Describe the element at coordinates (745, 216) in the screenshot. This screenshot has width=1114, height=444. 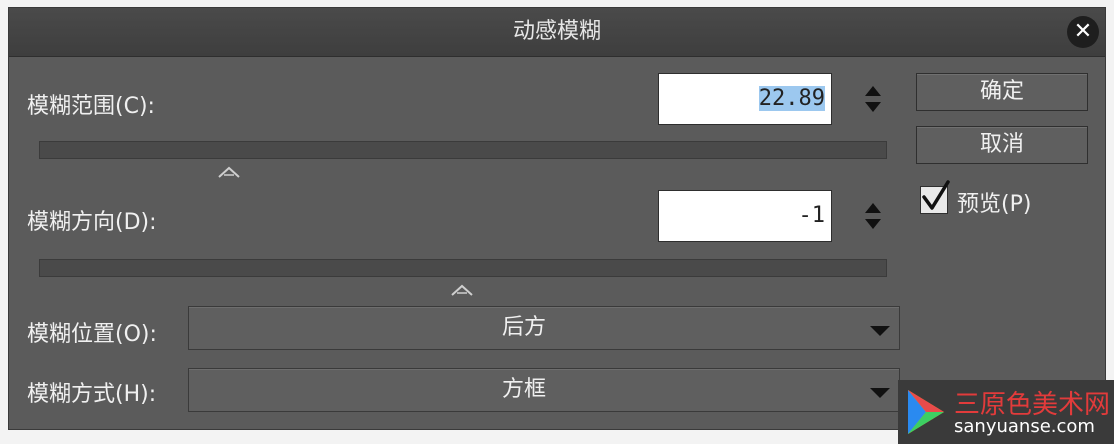
I see `blur-direction-input: -1` at that location.